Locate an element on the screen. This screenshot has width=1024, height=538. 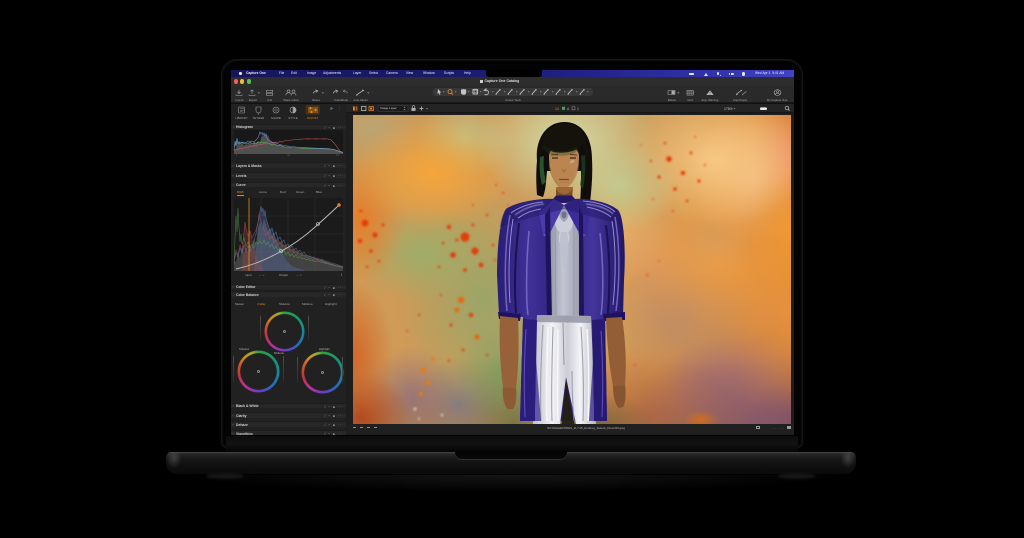
svg-text: 14 is located at coordinates (557, 108).